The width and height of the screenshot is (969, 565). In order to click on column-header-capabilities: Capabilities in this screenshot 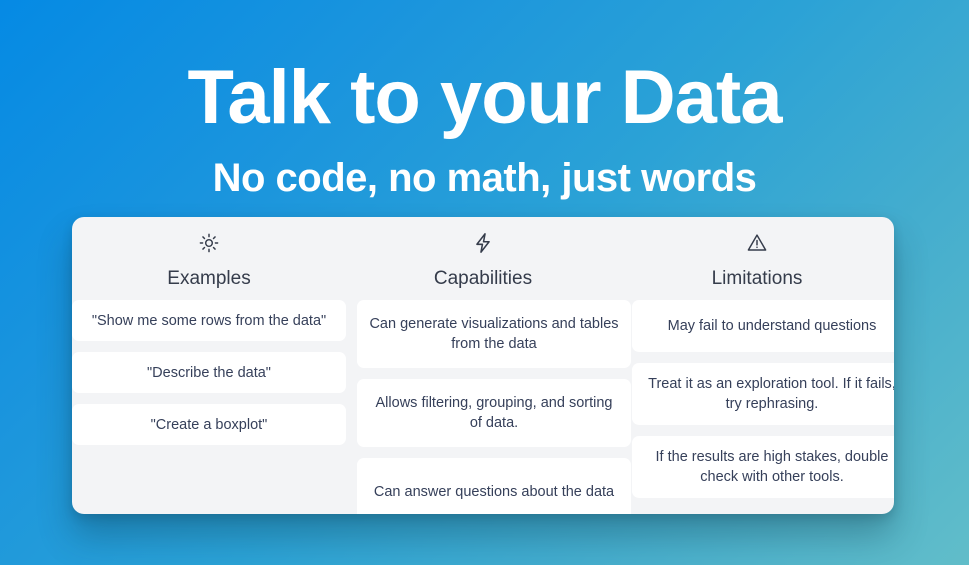, I will do `click(483, 254)`.